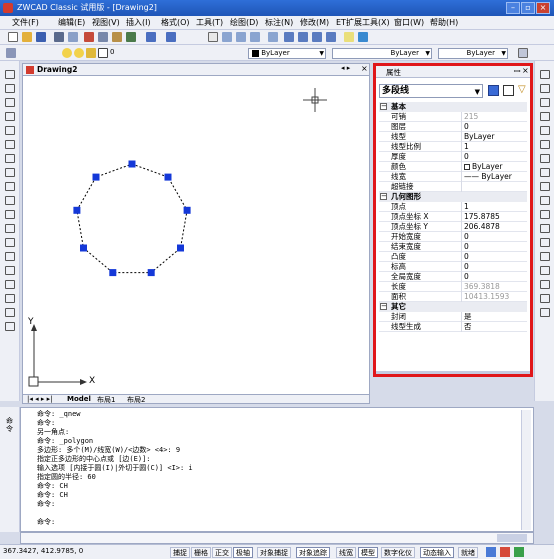  Describe the element at coordinates (227, 37) in the screenshot. I see `zoom-realtime-icon` at that location.